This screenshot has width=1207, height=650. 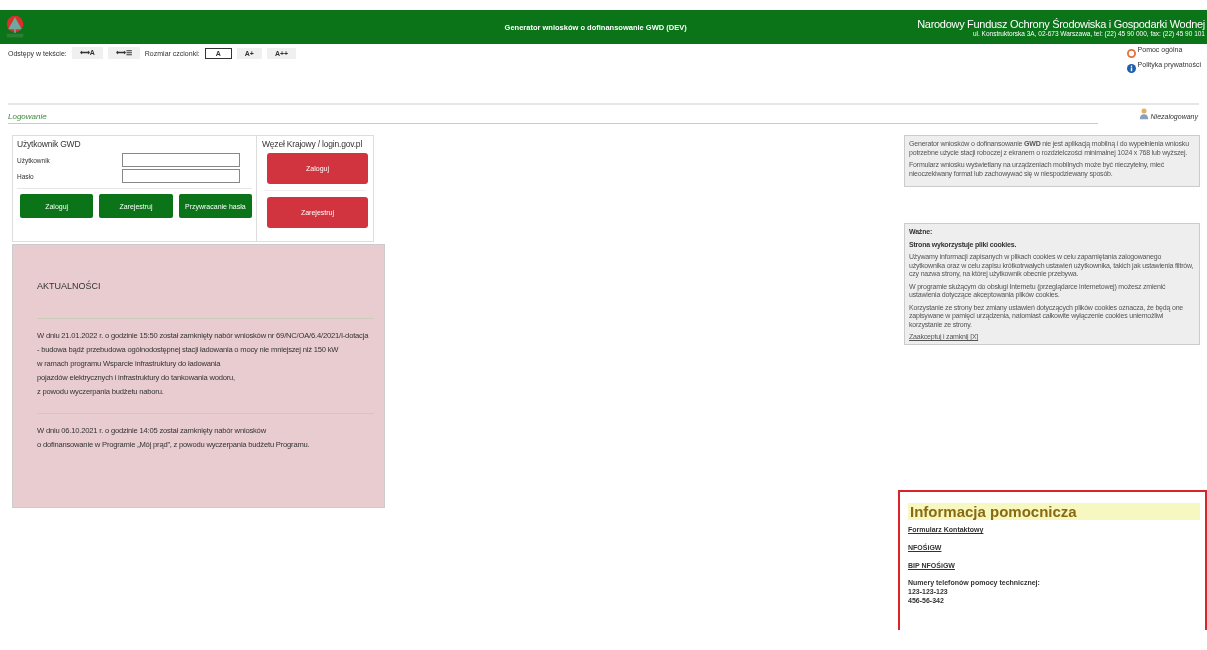 What do you see at coordinates (1131, 68) in the screenshot?
I see `info-icon` at bounding box center [1131, 68].